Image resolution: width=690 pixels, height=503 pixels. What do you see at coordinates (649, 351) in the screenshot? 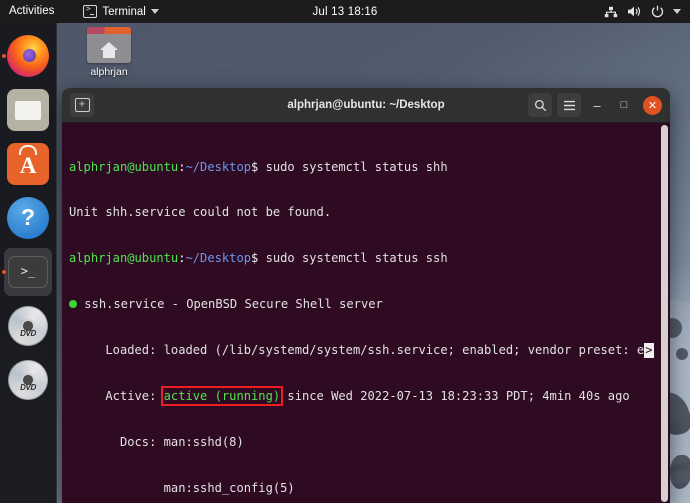
I see `line-wrap-marker: >` at bounding box center [649, 351].